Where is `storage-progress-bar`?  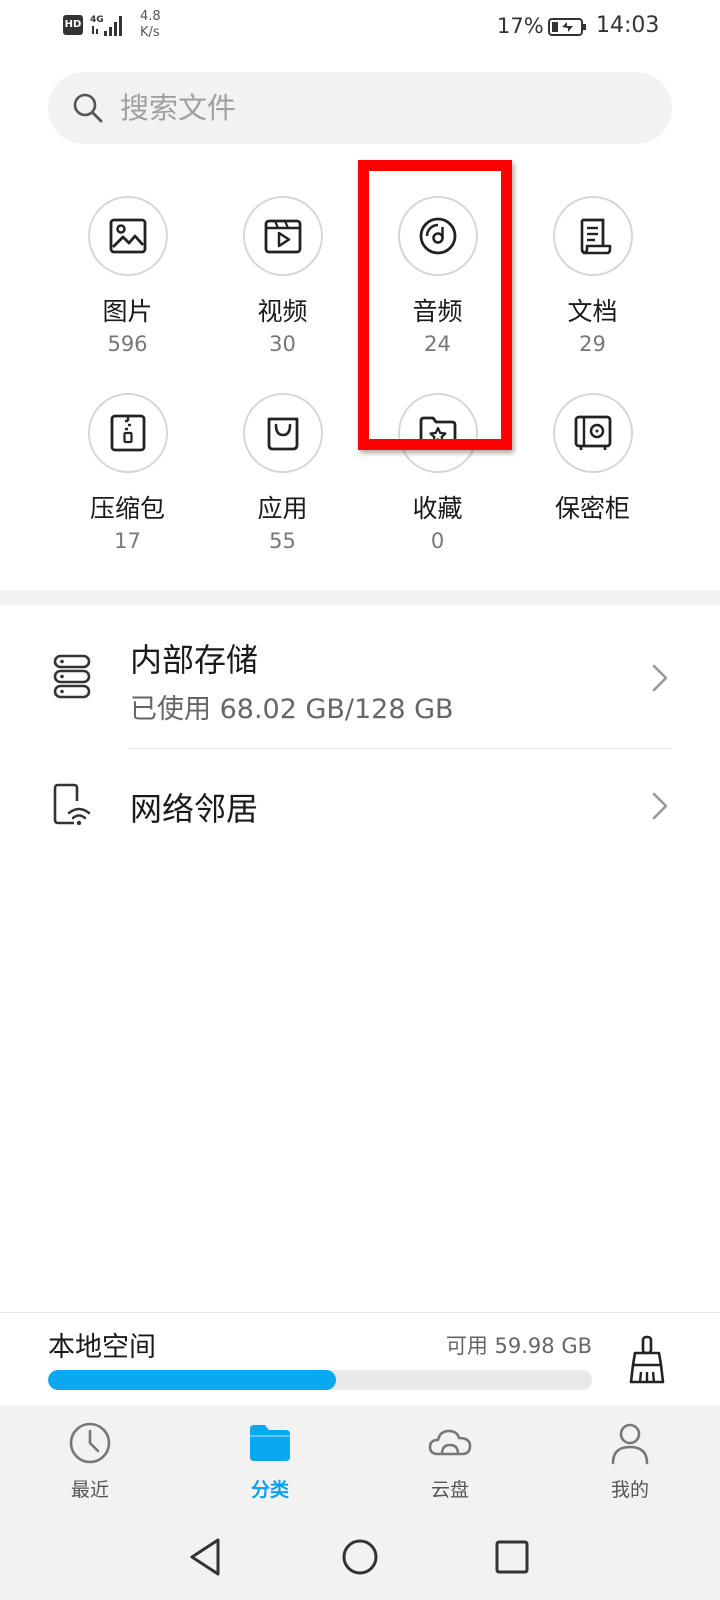
storage-progress-bar is located at coordinates (320, 1380).